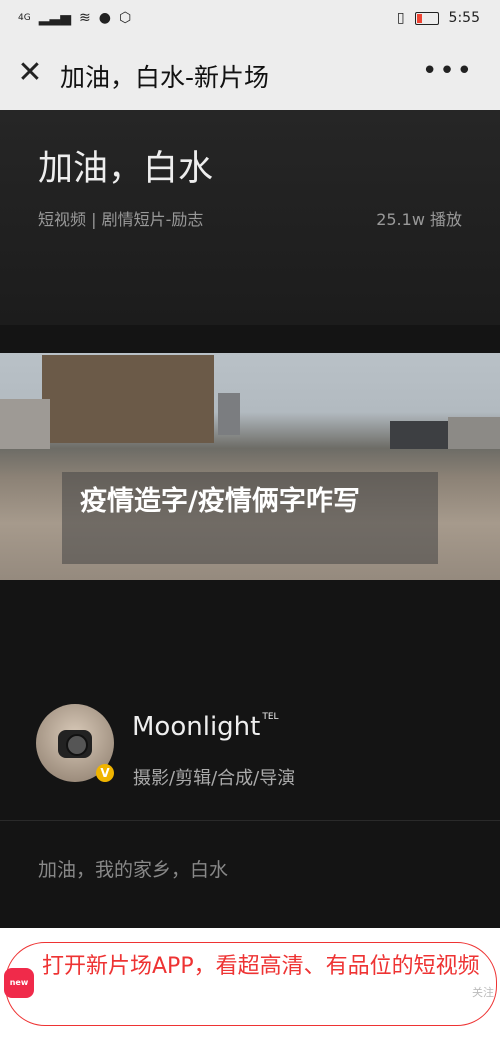  What do you see at coordinates (30, 73) in the screenshot?
I see `close-icon: ✕` at bounding box center [30, 73].